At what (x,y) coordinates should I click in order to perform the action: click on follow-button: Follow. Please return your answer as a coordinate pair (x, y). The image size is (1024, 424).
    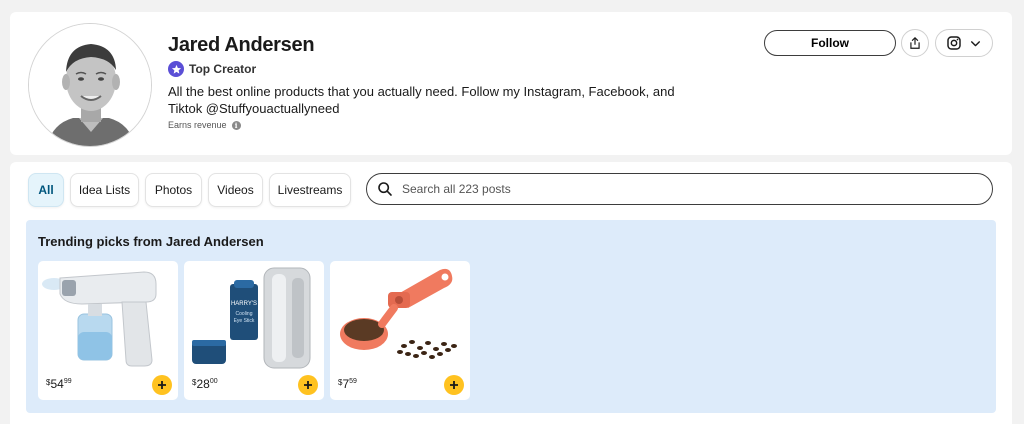
    Looking at the image, I should click on (830, 43).